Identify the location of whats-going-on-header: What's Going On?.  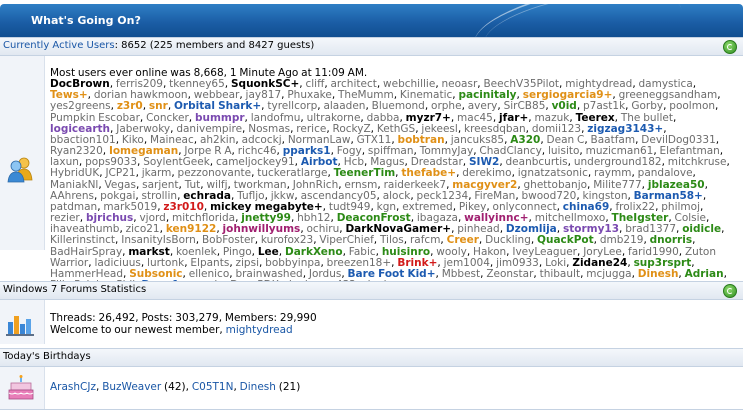
(371, 20).